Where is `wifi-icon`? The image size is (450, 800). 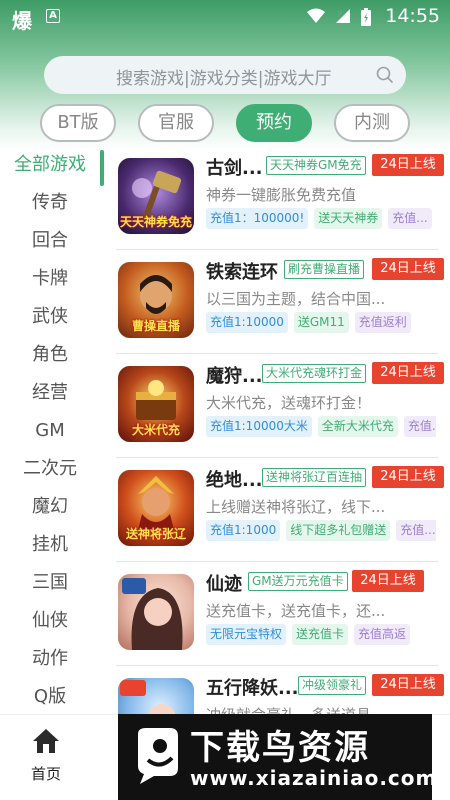
wifi-icon is located at coordinates (316, 15).